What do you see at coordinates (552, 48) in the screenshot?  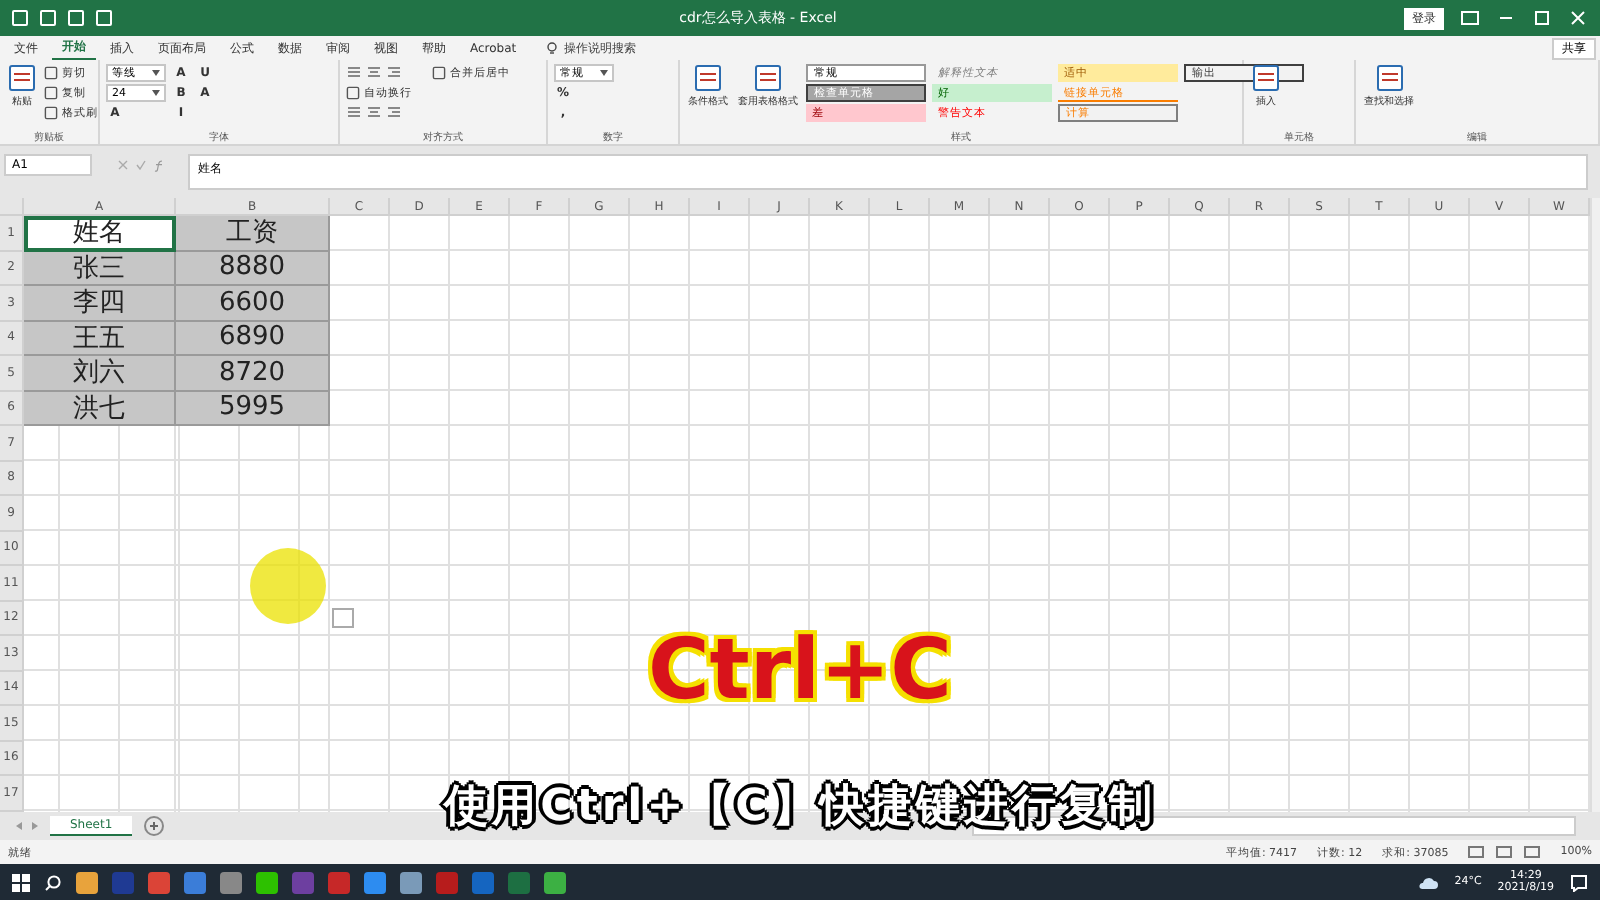 I see `lightbulb-icon` at bounding box center [552, 48].